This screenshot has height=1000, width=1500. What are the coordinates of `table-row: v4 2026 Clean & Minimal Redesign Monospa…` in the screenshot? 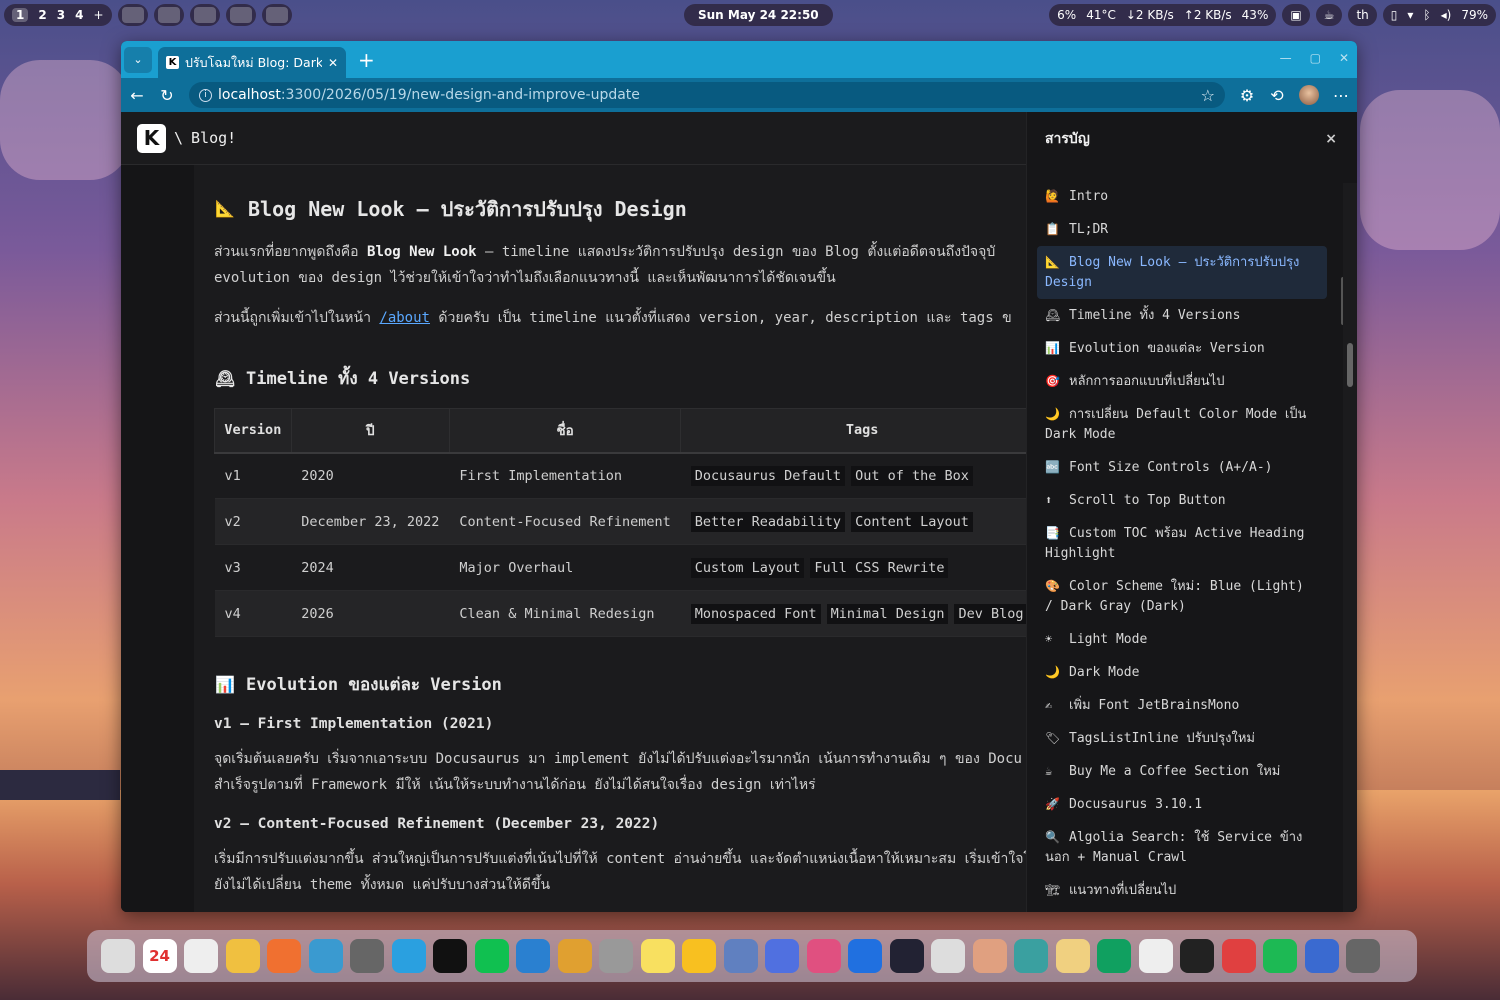 It's located at (620, 613).